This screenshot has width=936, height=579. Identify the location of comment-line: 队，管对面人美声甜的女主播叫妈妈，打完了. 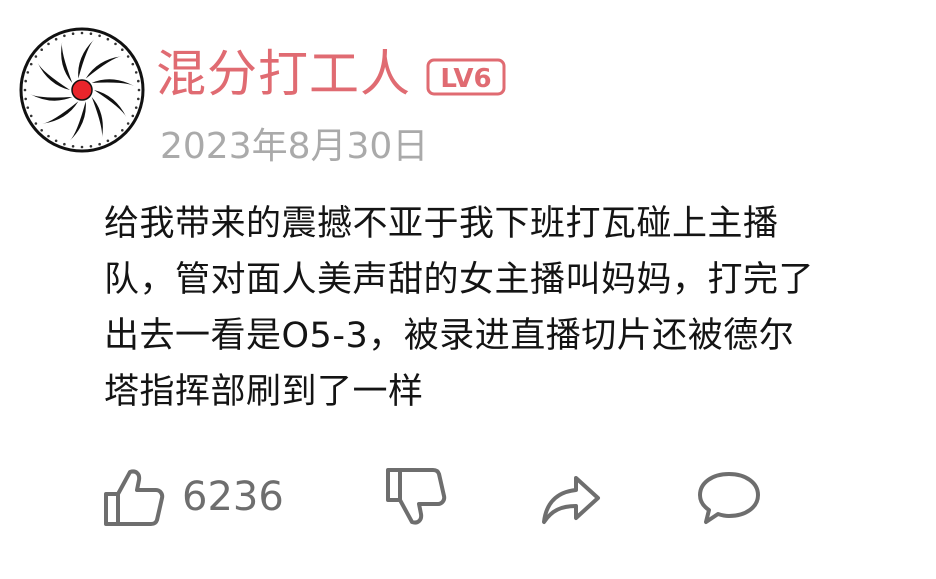
(459, 280).